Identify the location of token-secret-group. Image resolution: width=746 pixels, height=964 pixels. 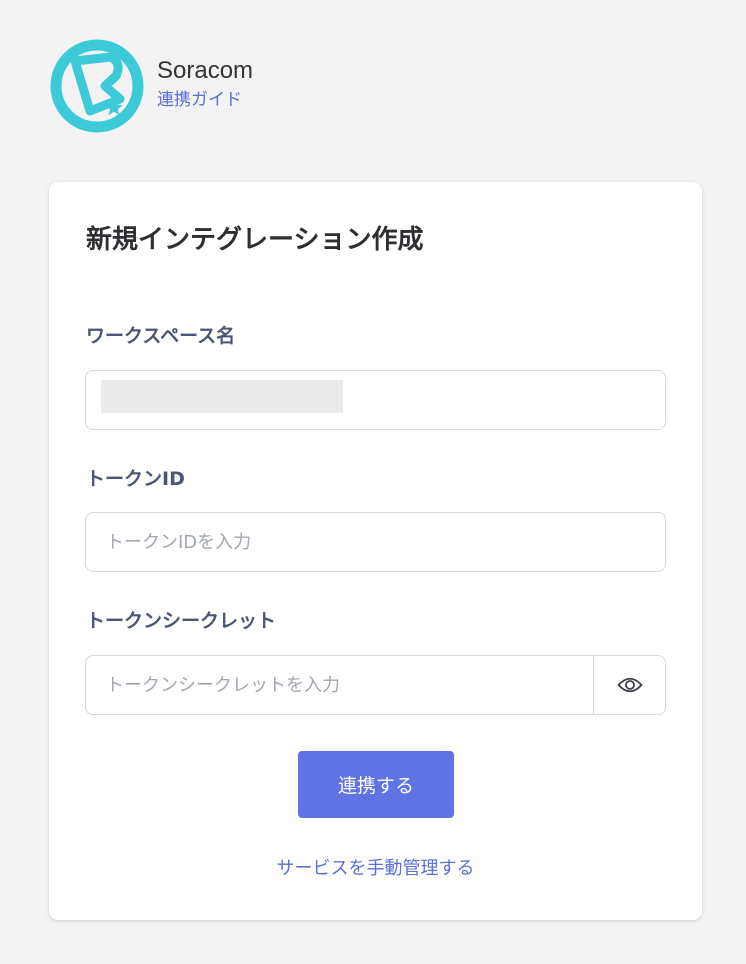
(375, 685).